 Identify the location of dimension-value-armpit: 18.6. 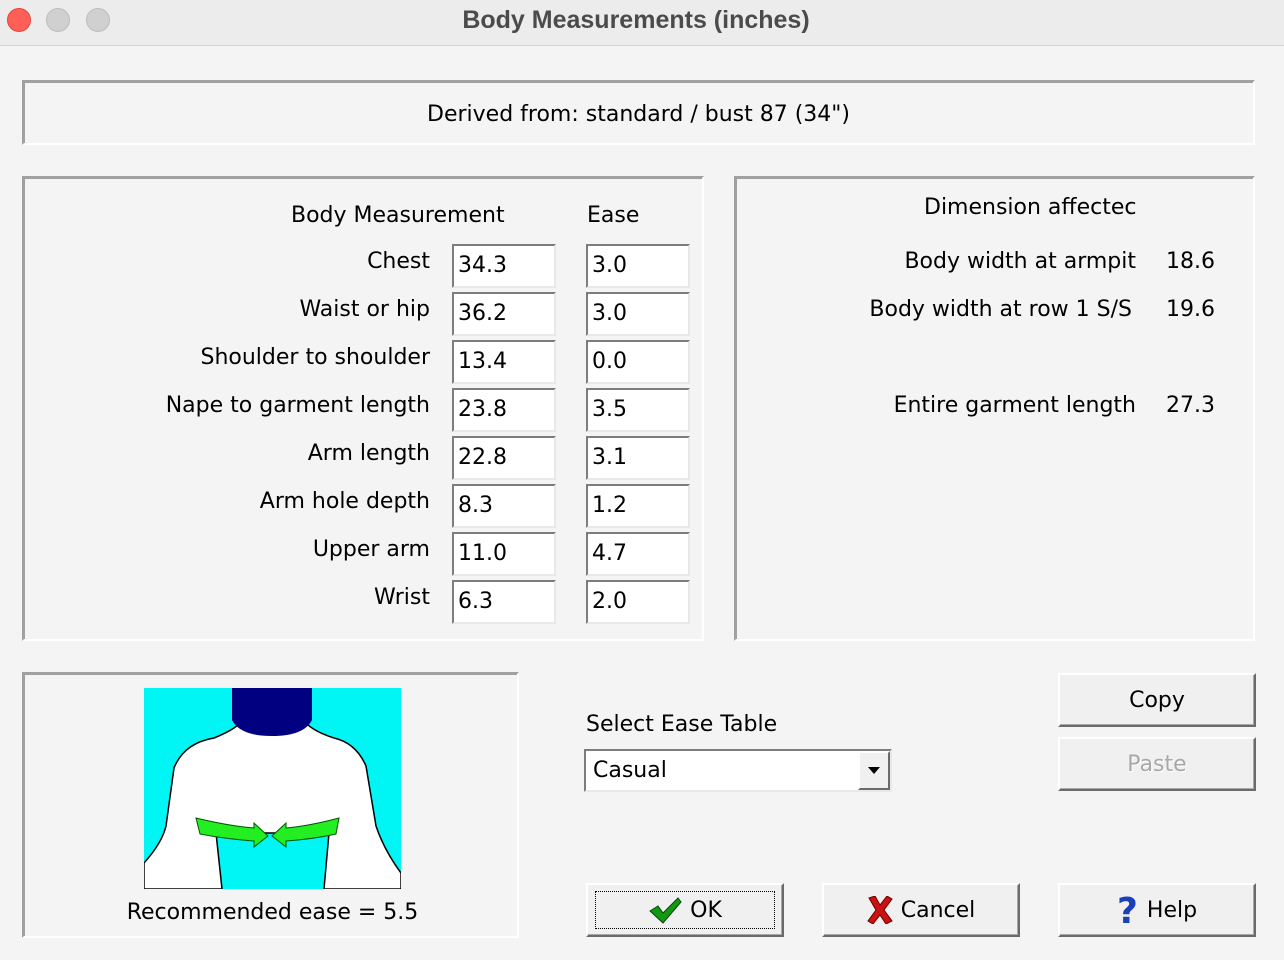
(1190, 261).